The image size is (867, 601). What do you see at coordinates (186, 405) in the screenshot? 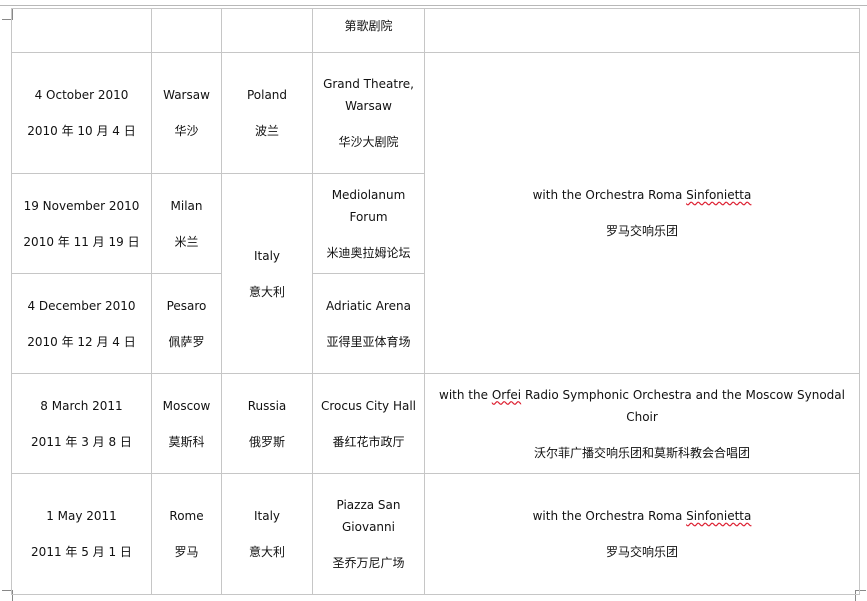
I see `city-en: Moscow` at bounding box center [186, 405].